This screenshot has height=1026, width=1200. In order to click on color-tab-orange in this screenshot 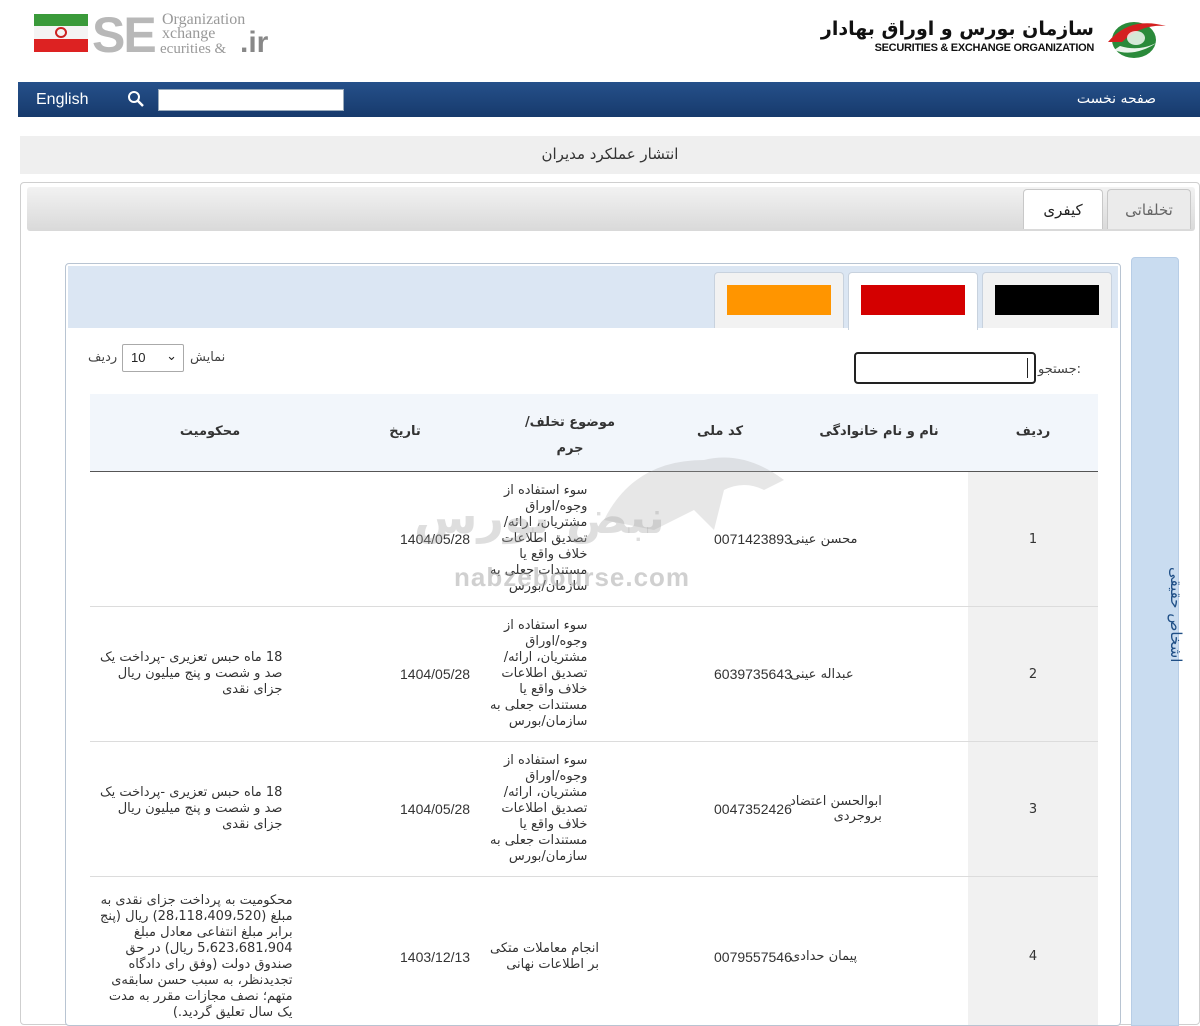, I will do `click(779, 300)`.